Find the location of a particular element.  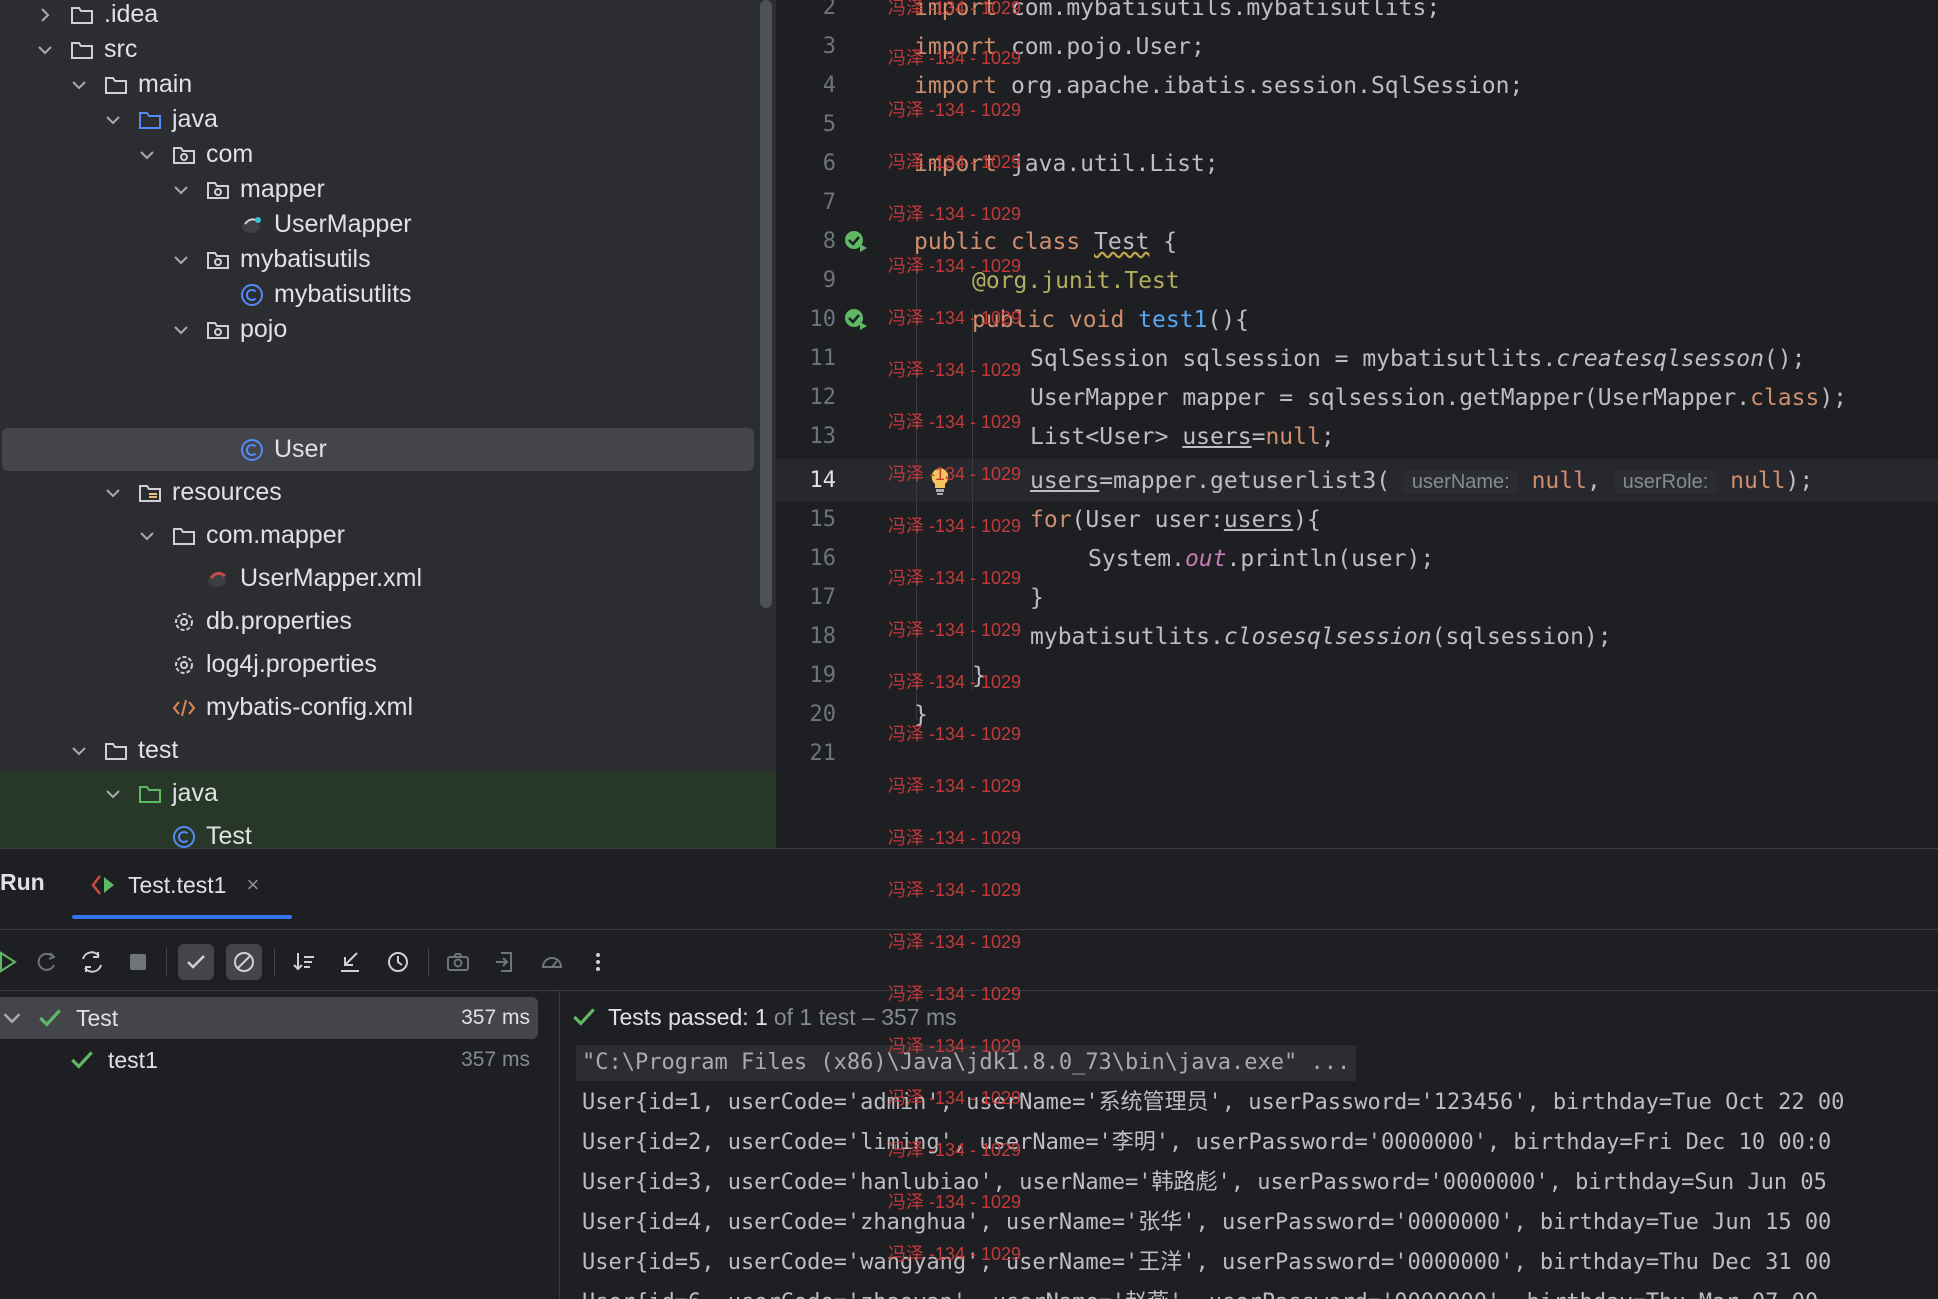

tree-item-log4j-properties: log4j.properties is located at coordinates (188, 664).